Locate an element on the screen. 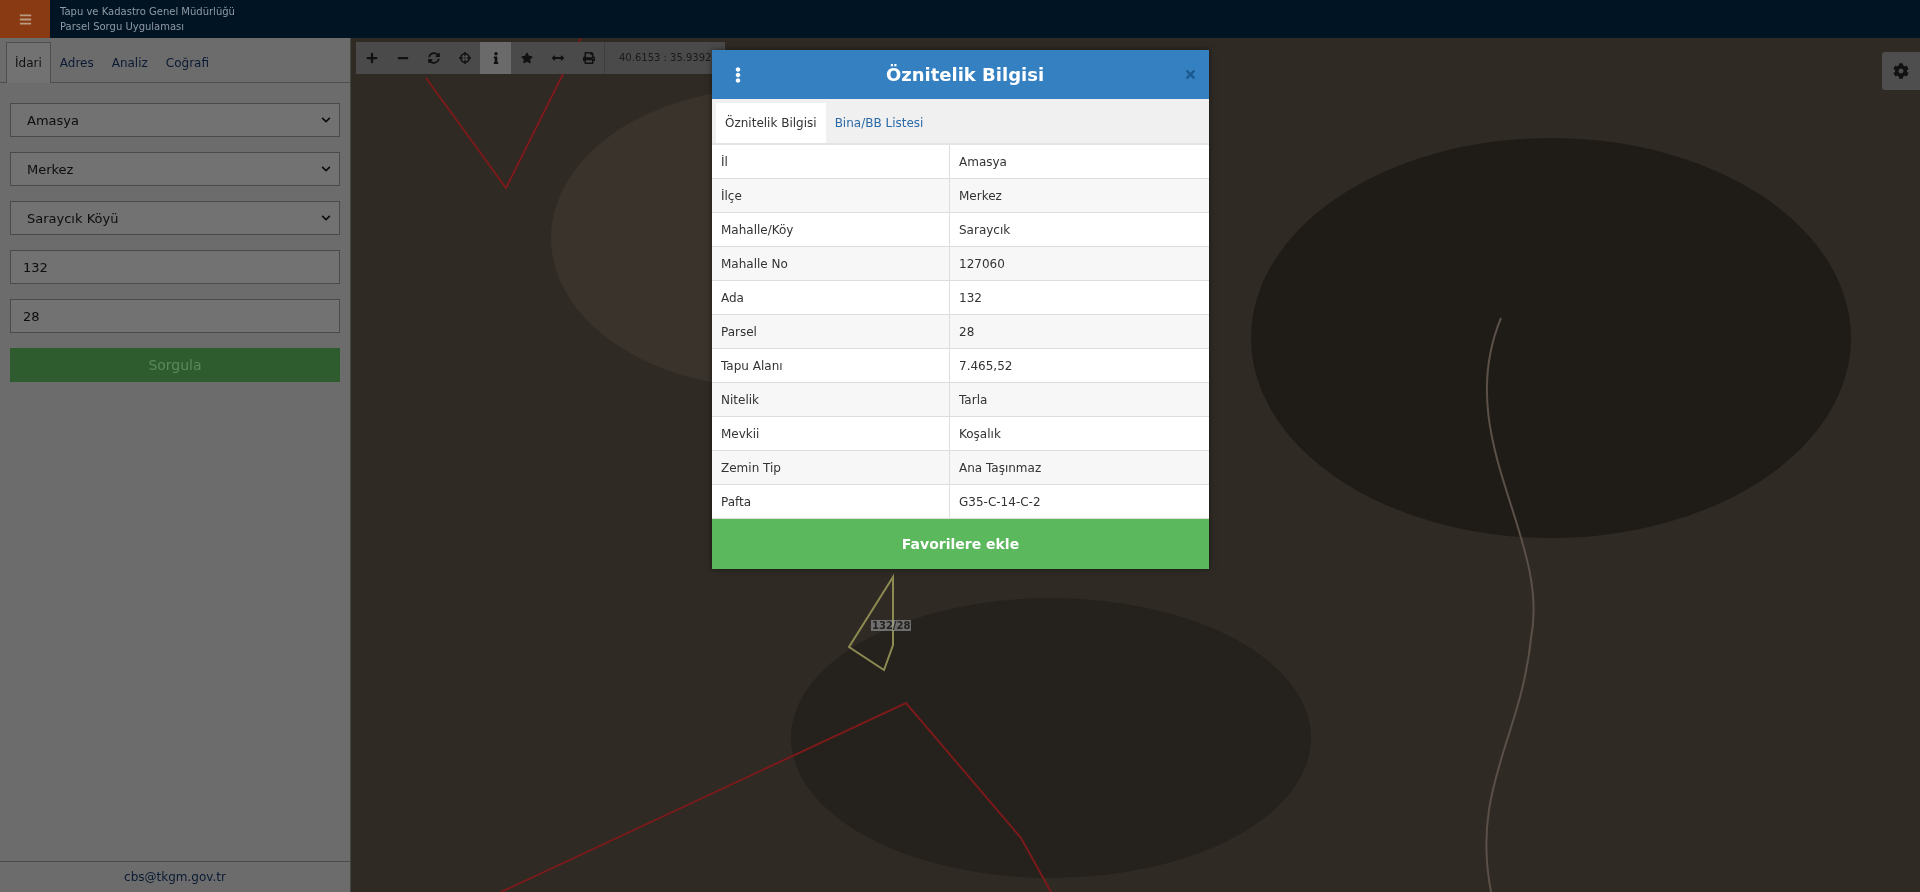 The image size is (1920, 892). email-link: cbs@tkgm.gov.tr is located at coordinates (175, 877).